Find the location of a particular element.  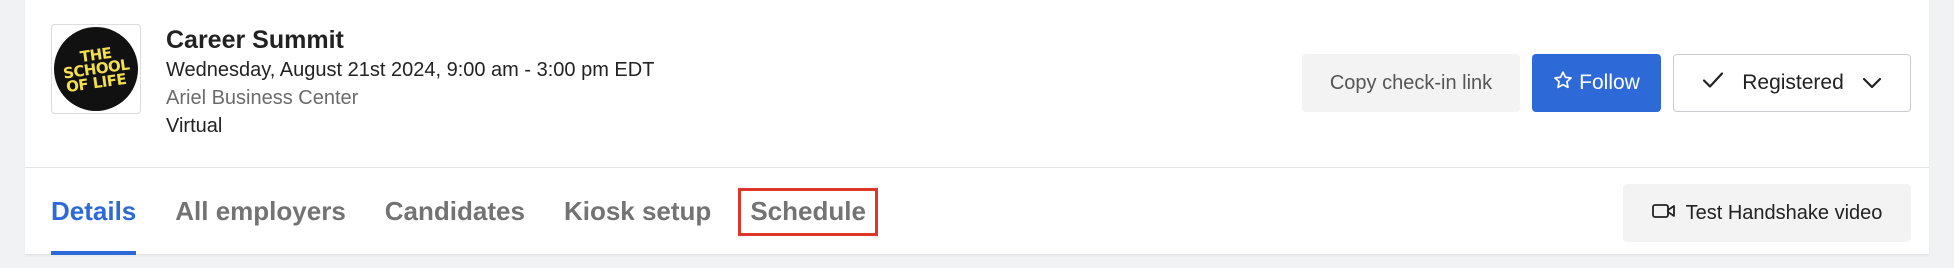

organizer-logo: THE SCHOOL OF LIFE is located at coordinates (96, 69).